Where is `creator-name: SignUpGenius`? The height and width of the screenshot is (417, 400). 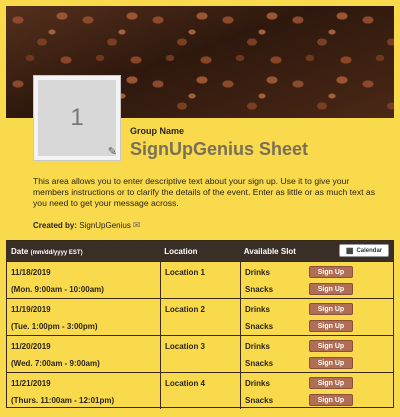 creator-name: SignUpGenius is located at coordinates (105, 225).